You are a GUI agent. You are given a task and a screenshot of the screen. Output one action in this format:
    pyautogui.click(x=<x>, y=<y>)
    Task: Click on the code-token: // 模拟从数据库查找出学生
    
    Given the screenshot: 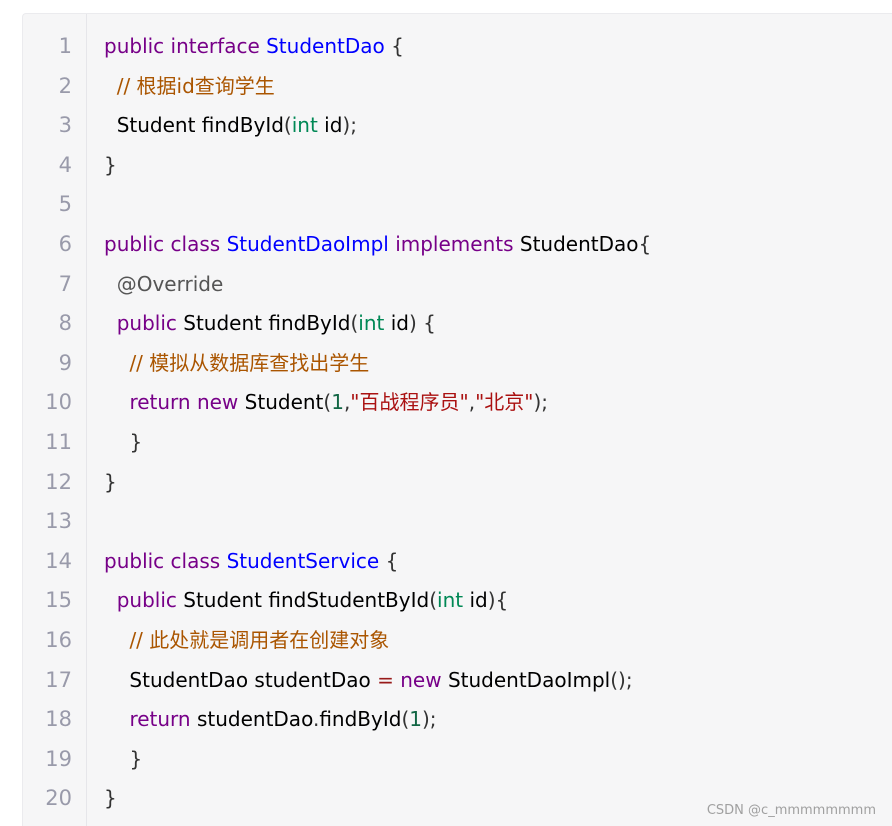 What is the action you would take?
    pyautogui.click(x=249, y=362)
    